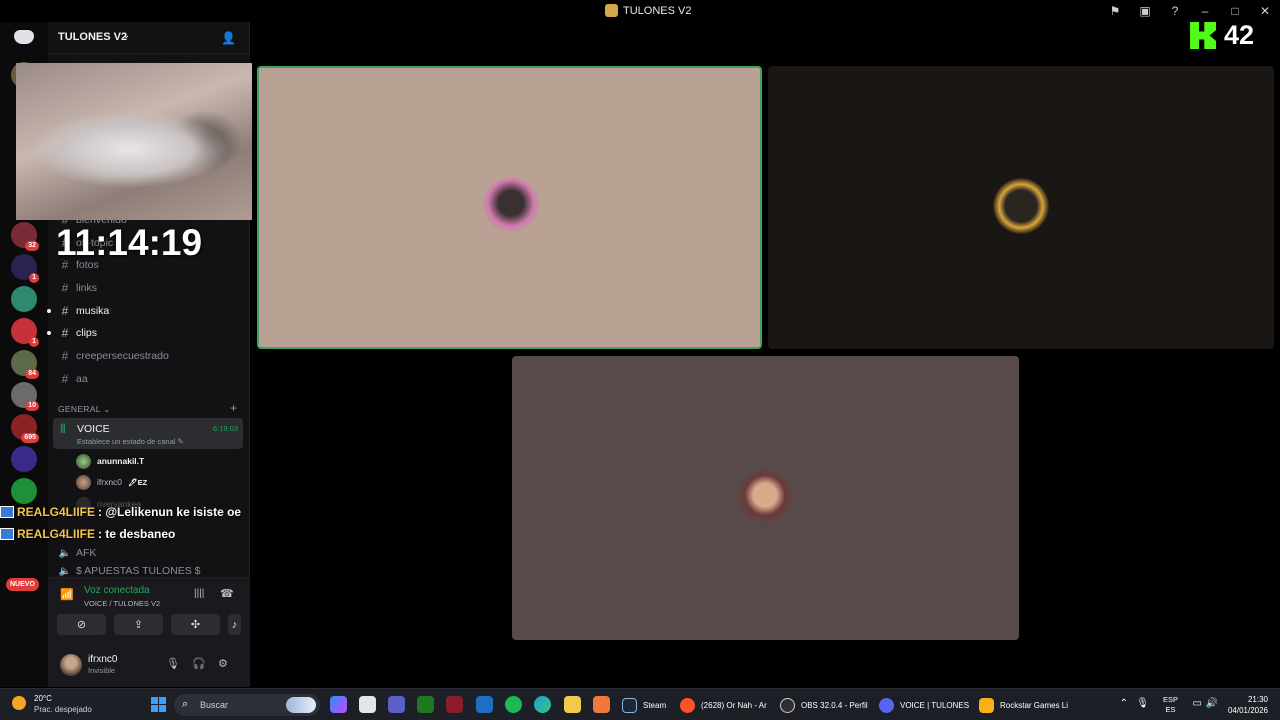  What do you see at coordinates (84, 409) in the screenshot?
I see `category-general: GENERAL ⌄` at bounding box center [84, 409].